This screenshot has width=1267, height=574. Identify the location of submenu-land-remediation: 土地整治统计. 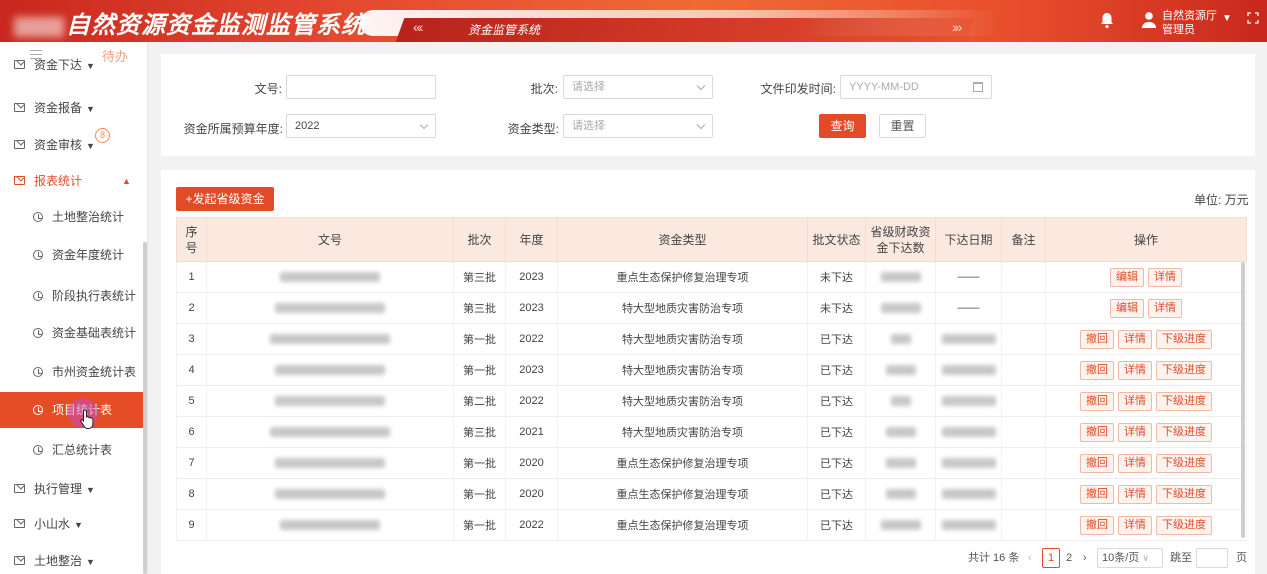
(73, 217).